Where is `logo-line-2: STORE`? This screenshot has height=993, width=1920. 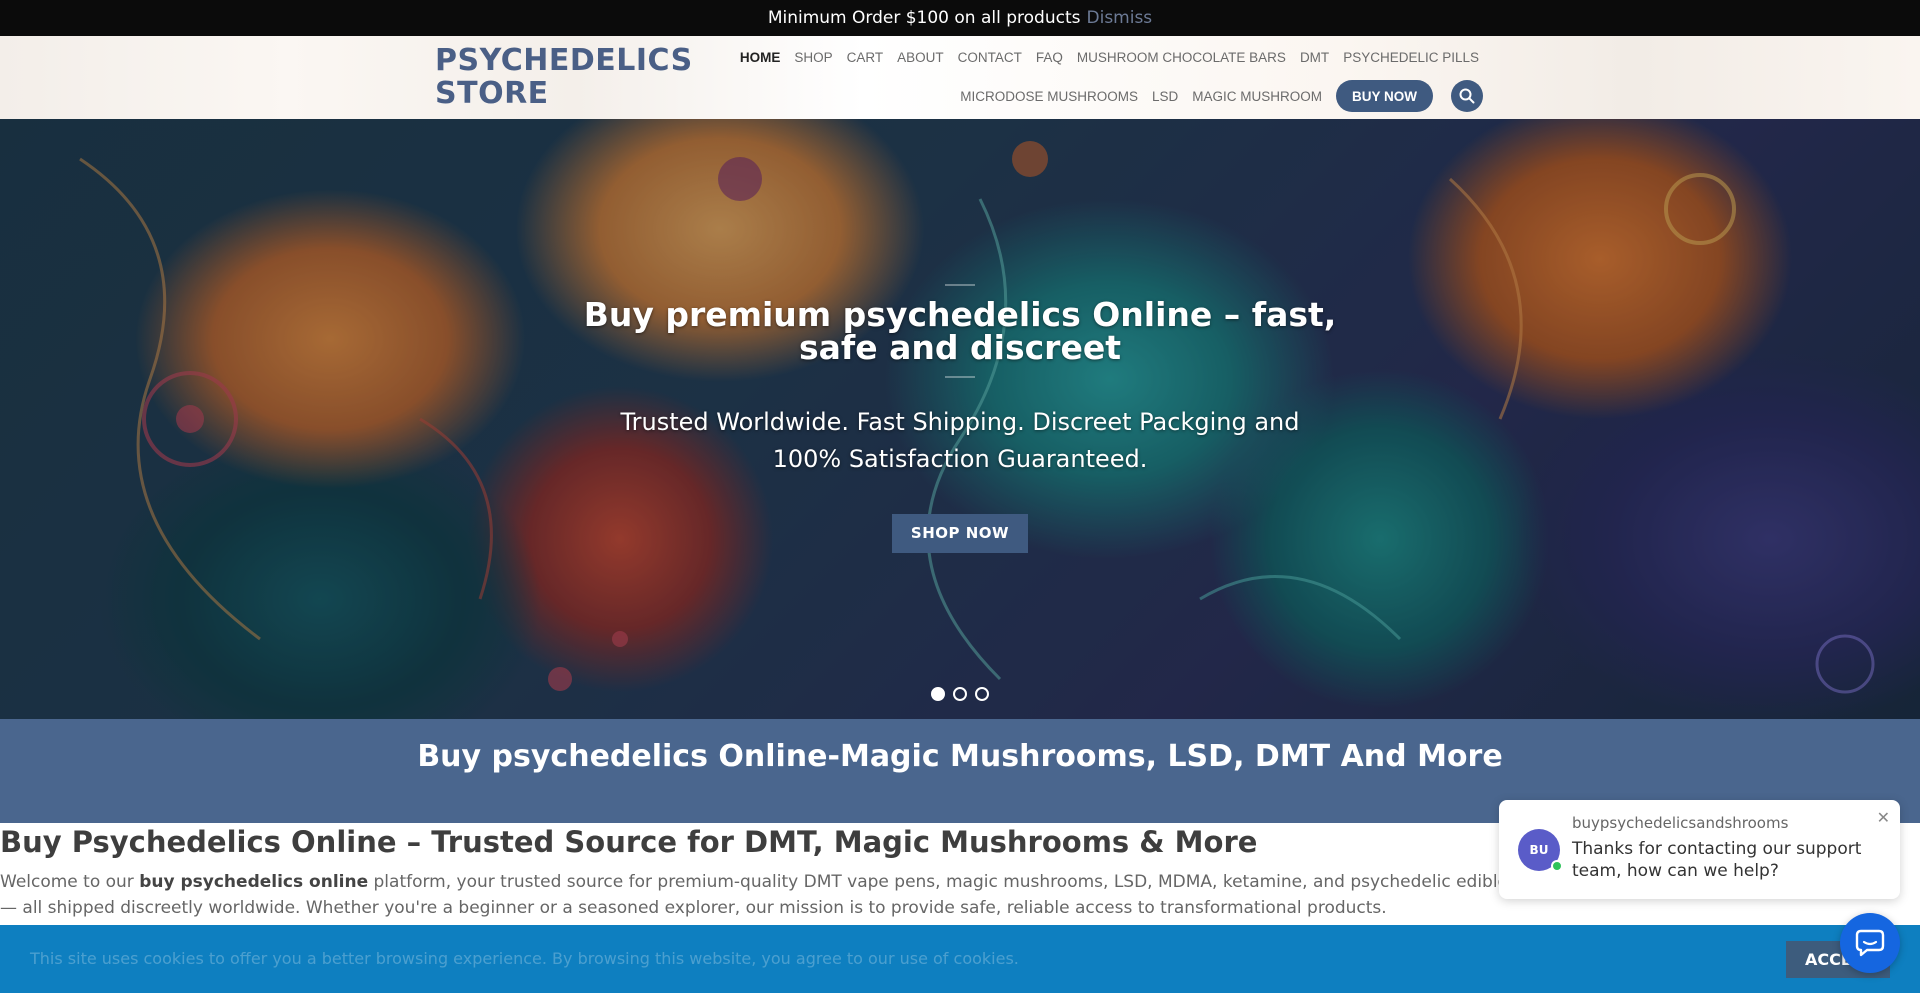 logo-line-2: STORE is located at coordinates (492, 93).